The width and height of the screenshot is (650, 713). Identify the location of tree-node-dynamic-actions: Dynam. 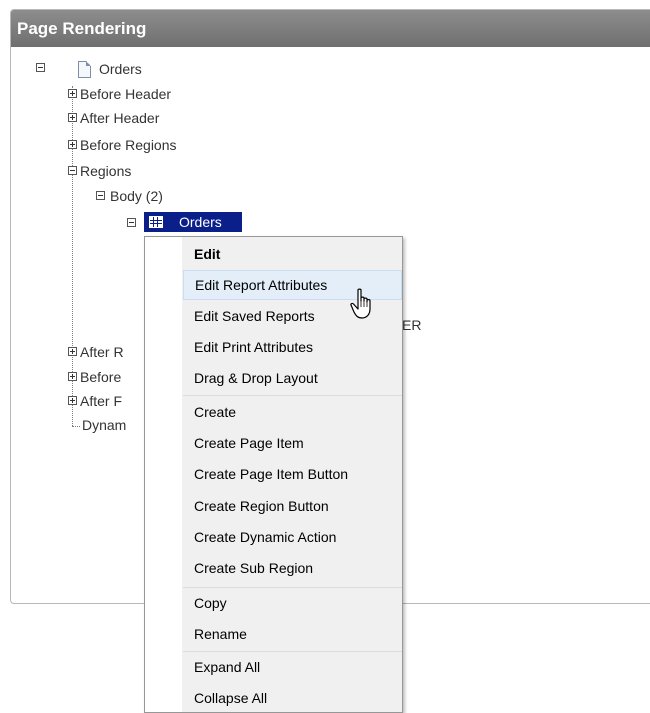
(104, 425).